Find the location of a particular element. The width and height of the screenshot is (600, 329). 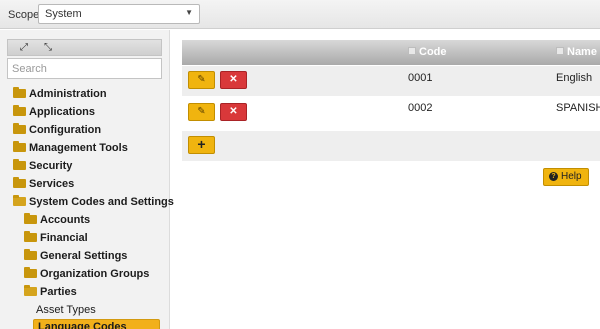

tree-item-administration: Administration is located at coordinates (60, 94).